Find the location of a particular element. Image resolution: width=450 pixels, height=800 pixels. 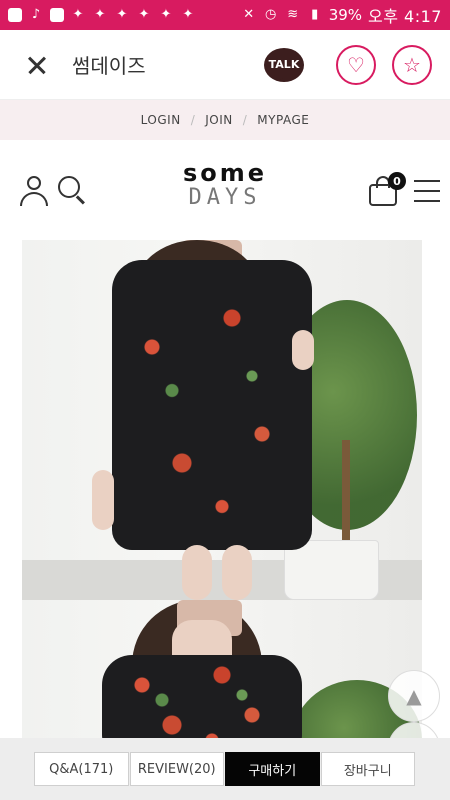

qa-button: Q&A(171) is located at coordinates (81, 769).